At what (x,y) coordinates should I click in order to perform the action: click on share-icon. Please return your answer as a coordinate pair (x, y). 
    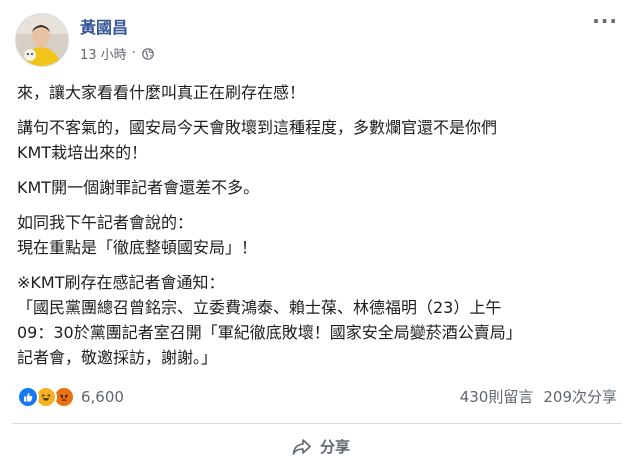
    Looking at the image, I should click on (301, 446).